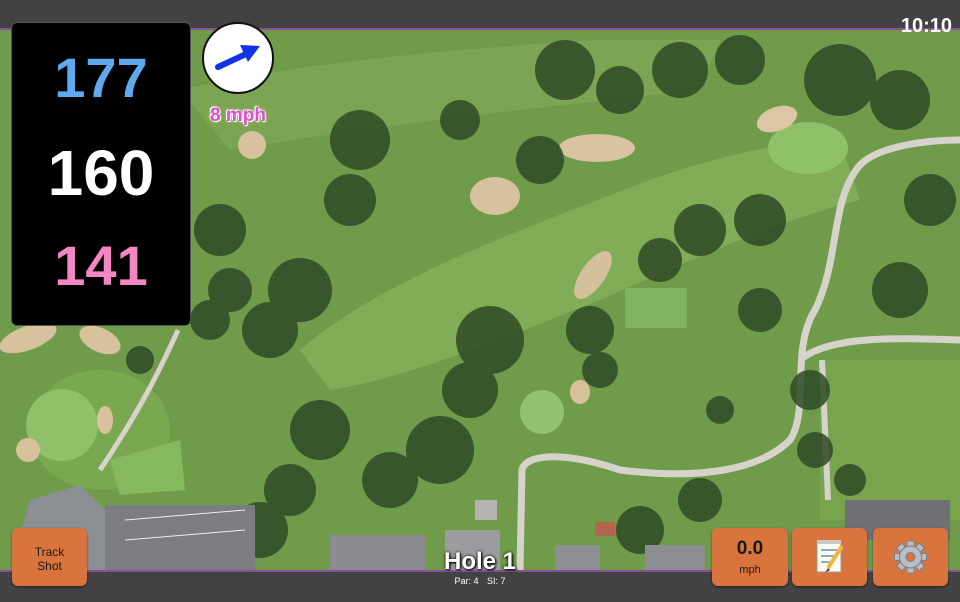  I want to click on hole-stroke-index: SI: 7, so click(496, 581).